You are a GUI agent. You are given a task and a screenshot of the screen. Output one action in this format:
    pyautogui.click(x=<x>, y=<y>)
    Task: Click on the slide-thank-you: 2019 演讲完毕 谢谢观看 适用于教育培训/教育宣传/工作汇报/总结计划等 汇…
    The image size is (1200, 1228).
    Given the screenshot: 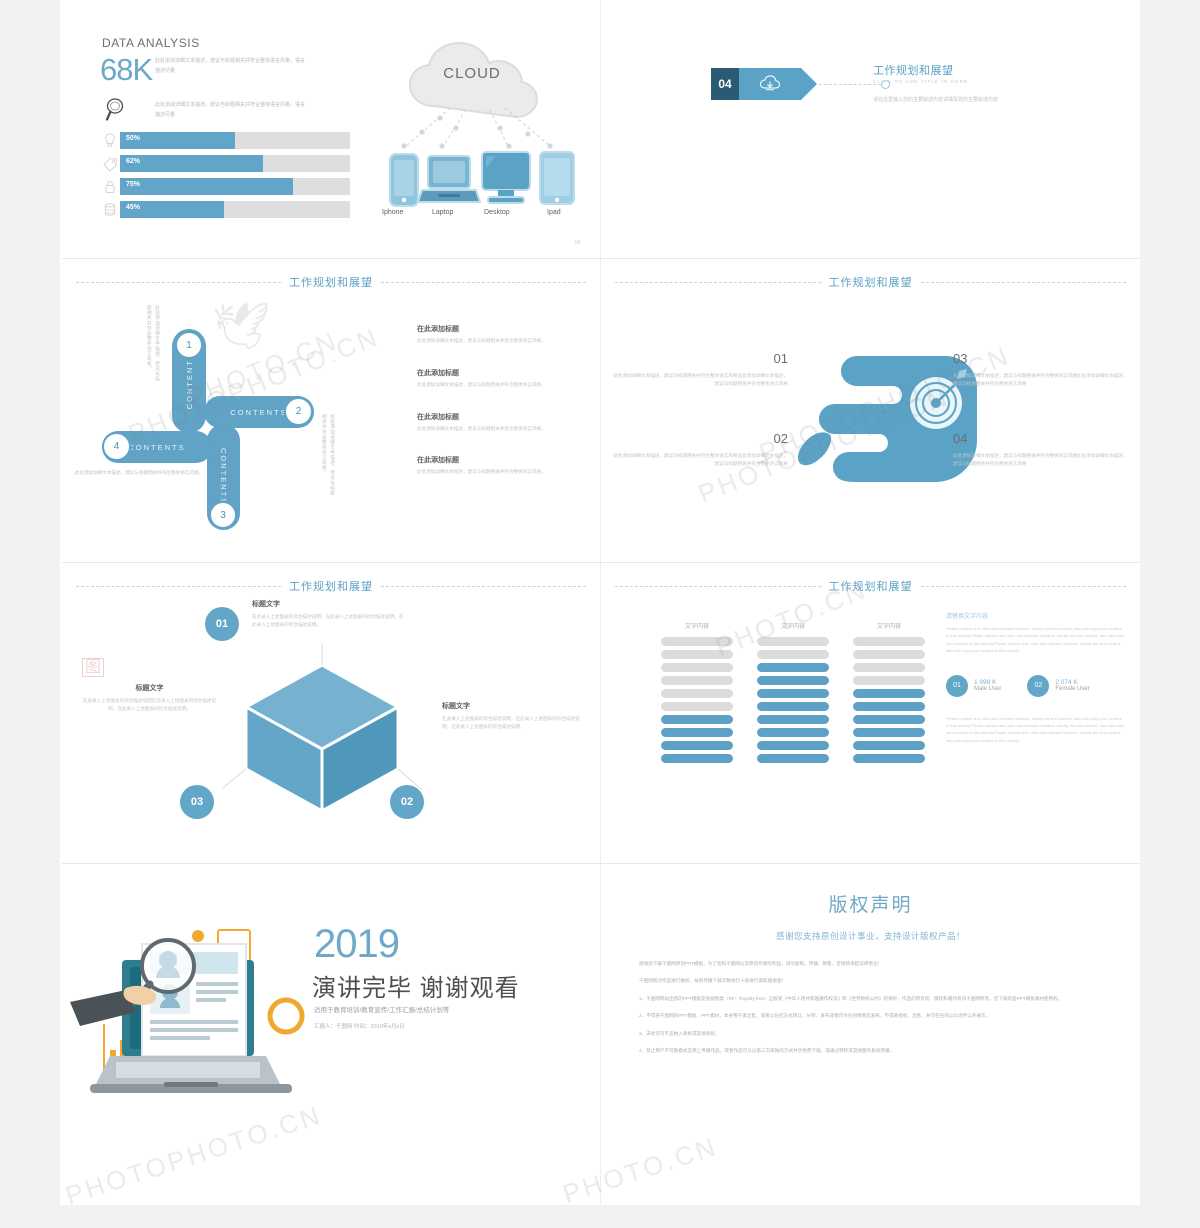 What is the action you would take?
    pyautogui.click(x=331, y=1034)
    